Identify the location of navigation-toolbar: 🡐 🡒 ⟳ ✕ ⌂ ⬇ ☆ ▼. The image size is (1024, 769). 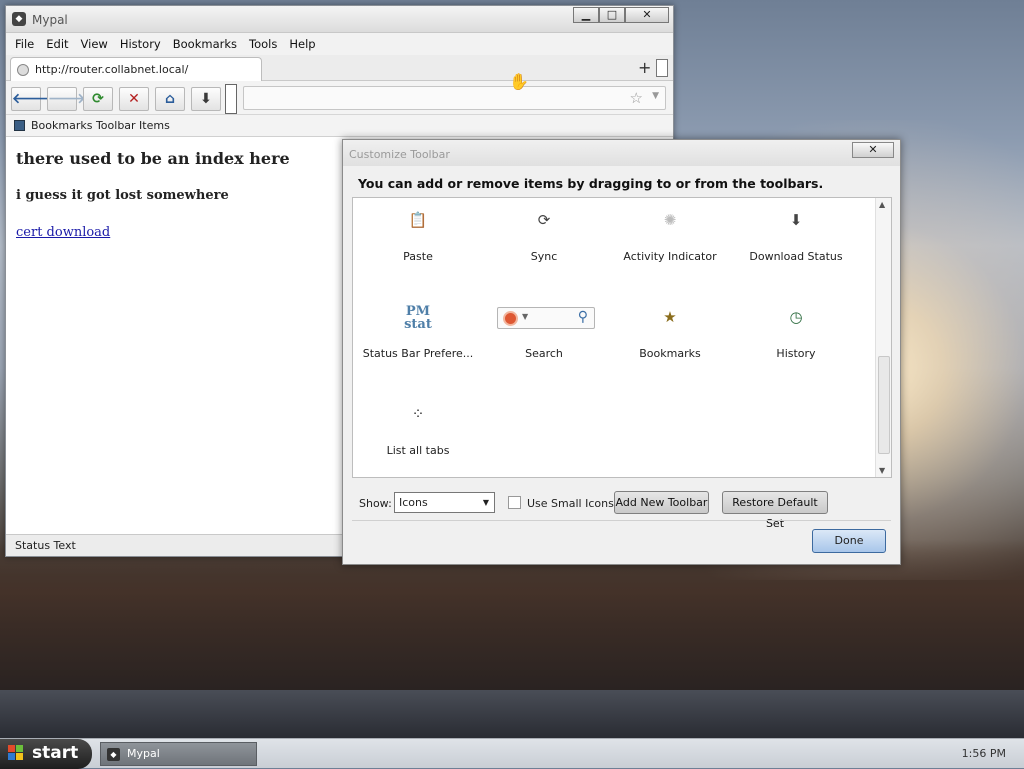
(339, 98).